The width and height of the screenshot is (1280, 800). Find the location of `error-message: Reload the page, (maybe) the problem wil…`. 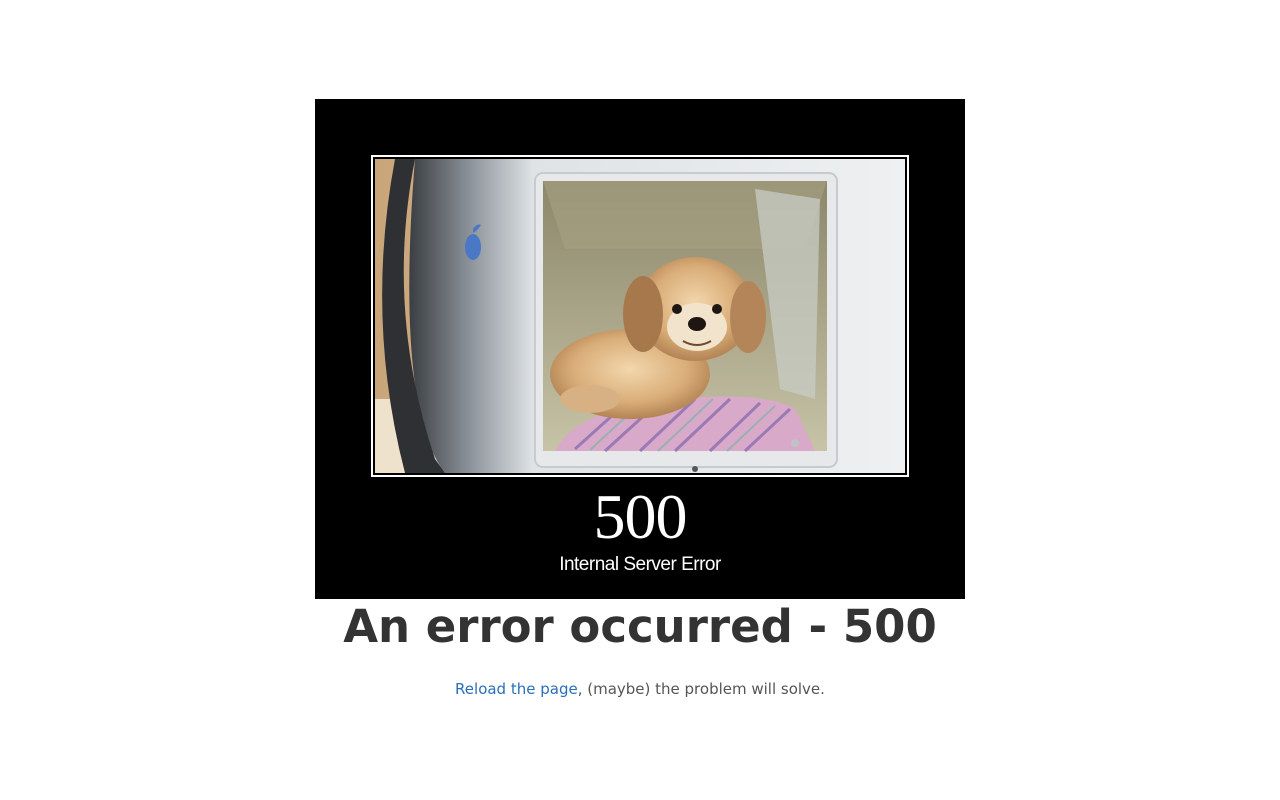

error-message: Reload the page, (maybe) the problem wil… is located at coordinates (640, 689).